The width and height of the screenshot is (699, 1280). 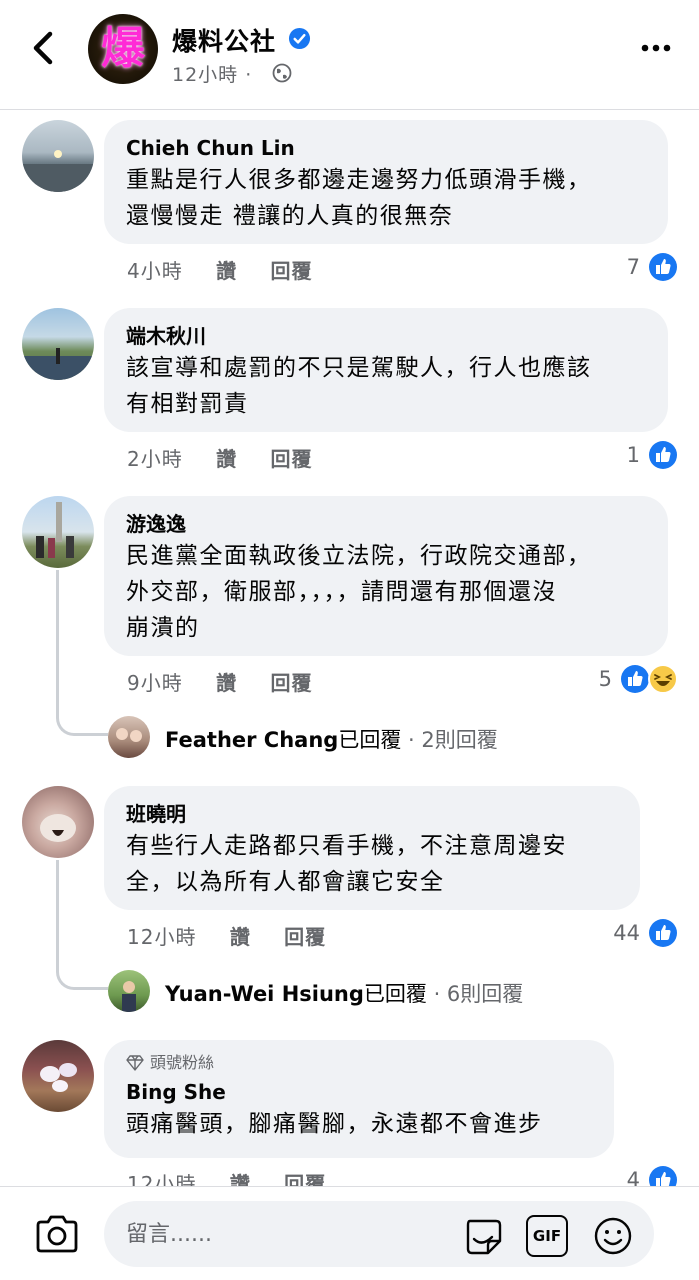 What do you see at coordinates (252, 740) in the screenshot?
I see `reply-author: Feather Chang` at bounding box center [252, 740].